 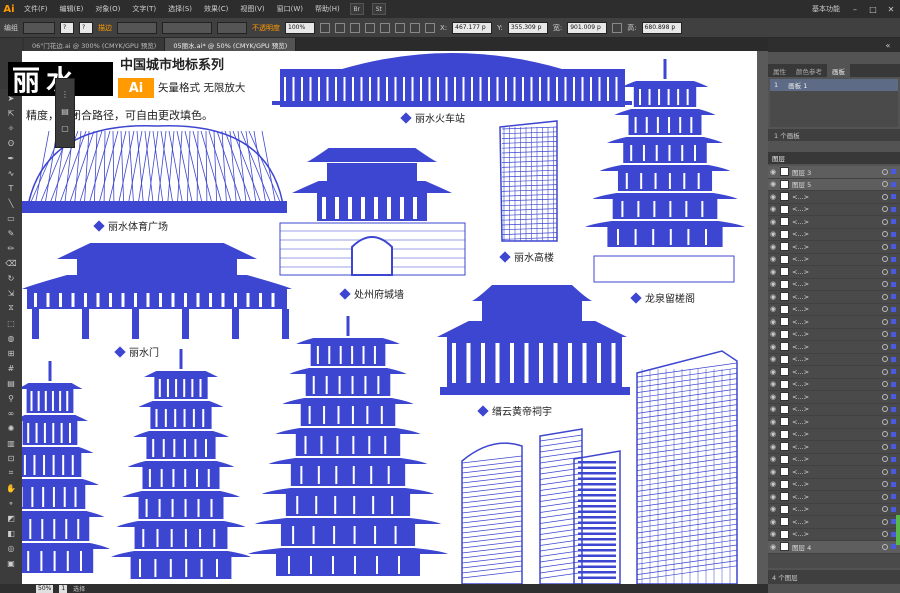 What do you see at coordinates (180, 9) in the screenshot?
I see `menu-select: 选择(S)` at bounding box center [180, 9].